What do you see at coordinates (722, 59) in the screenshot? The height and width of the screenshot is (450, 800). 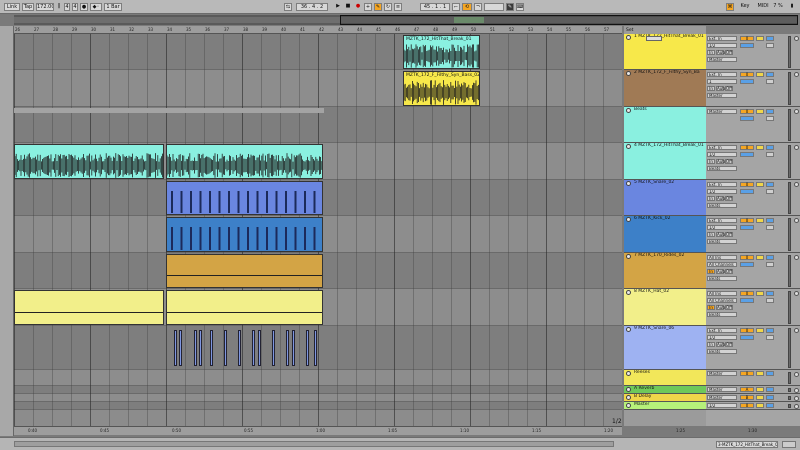 I see `output-select: Master` at bounding box center [722, 59].